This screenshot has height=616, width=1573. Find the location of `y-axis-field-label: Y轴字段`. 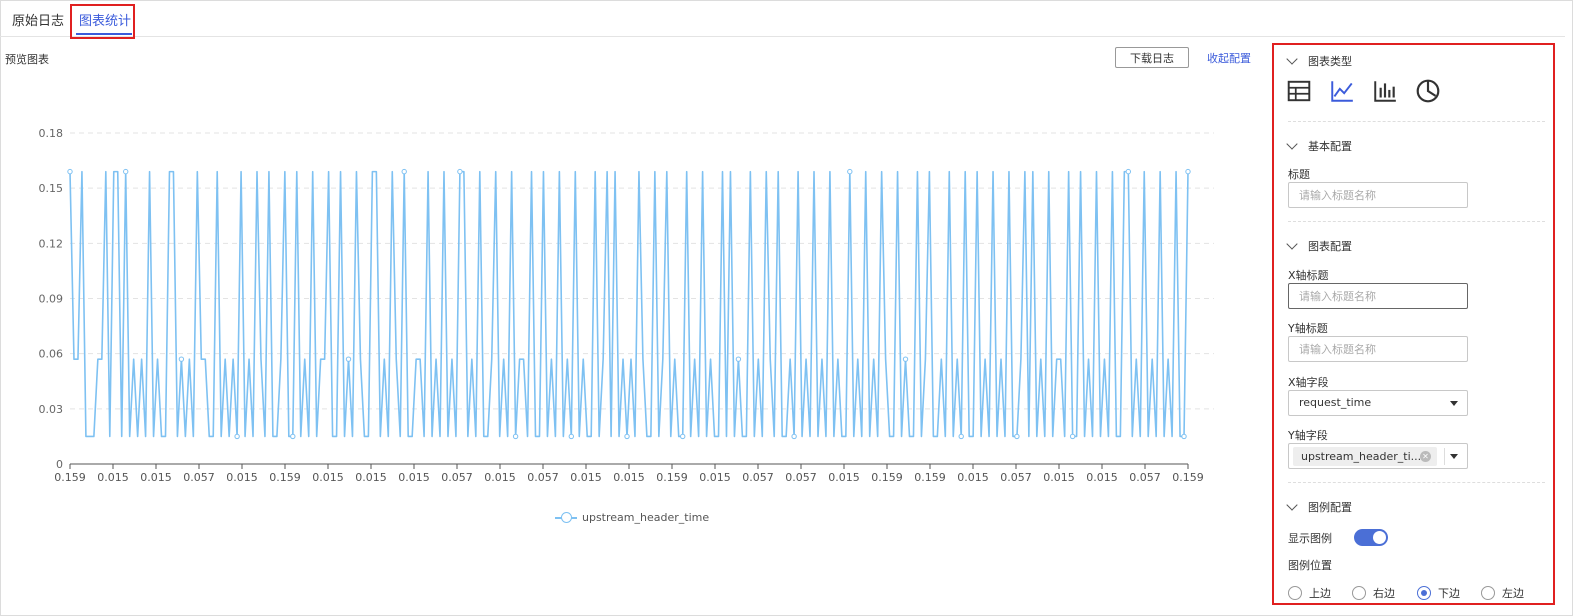

y-axis-field-label: Y轴字段 is located at coordinates (1308, 435).